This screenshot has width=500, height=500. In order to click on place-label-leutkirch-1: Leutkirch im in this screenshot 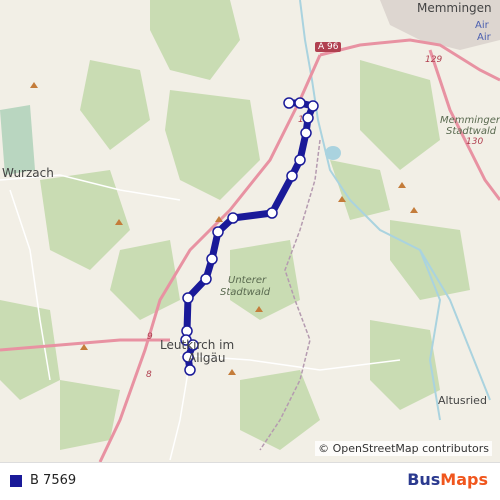, I will do `click(197, 345)`.